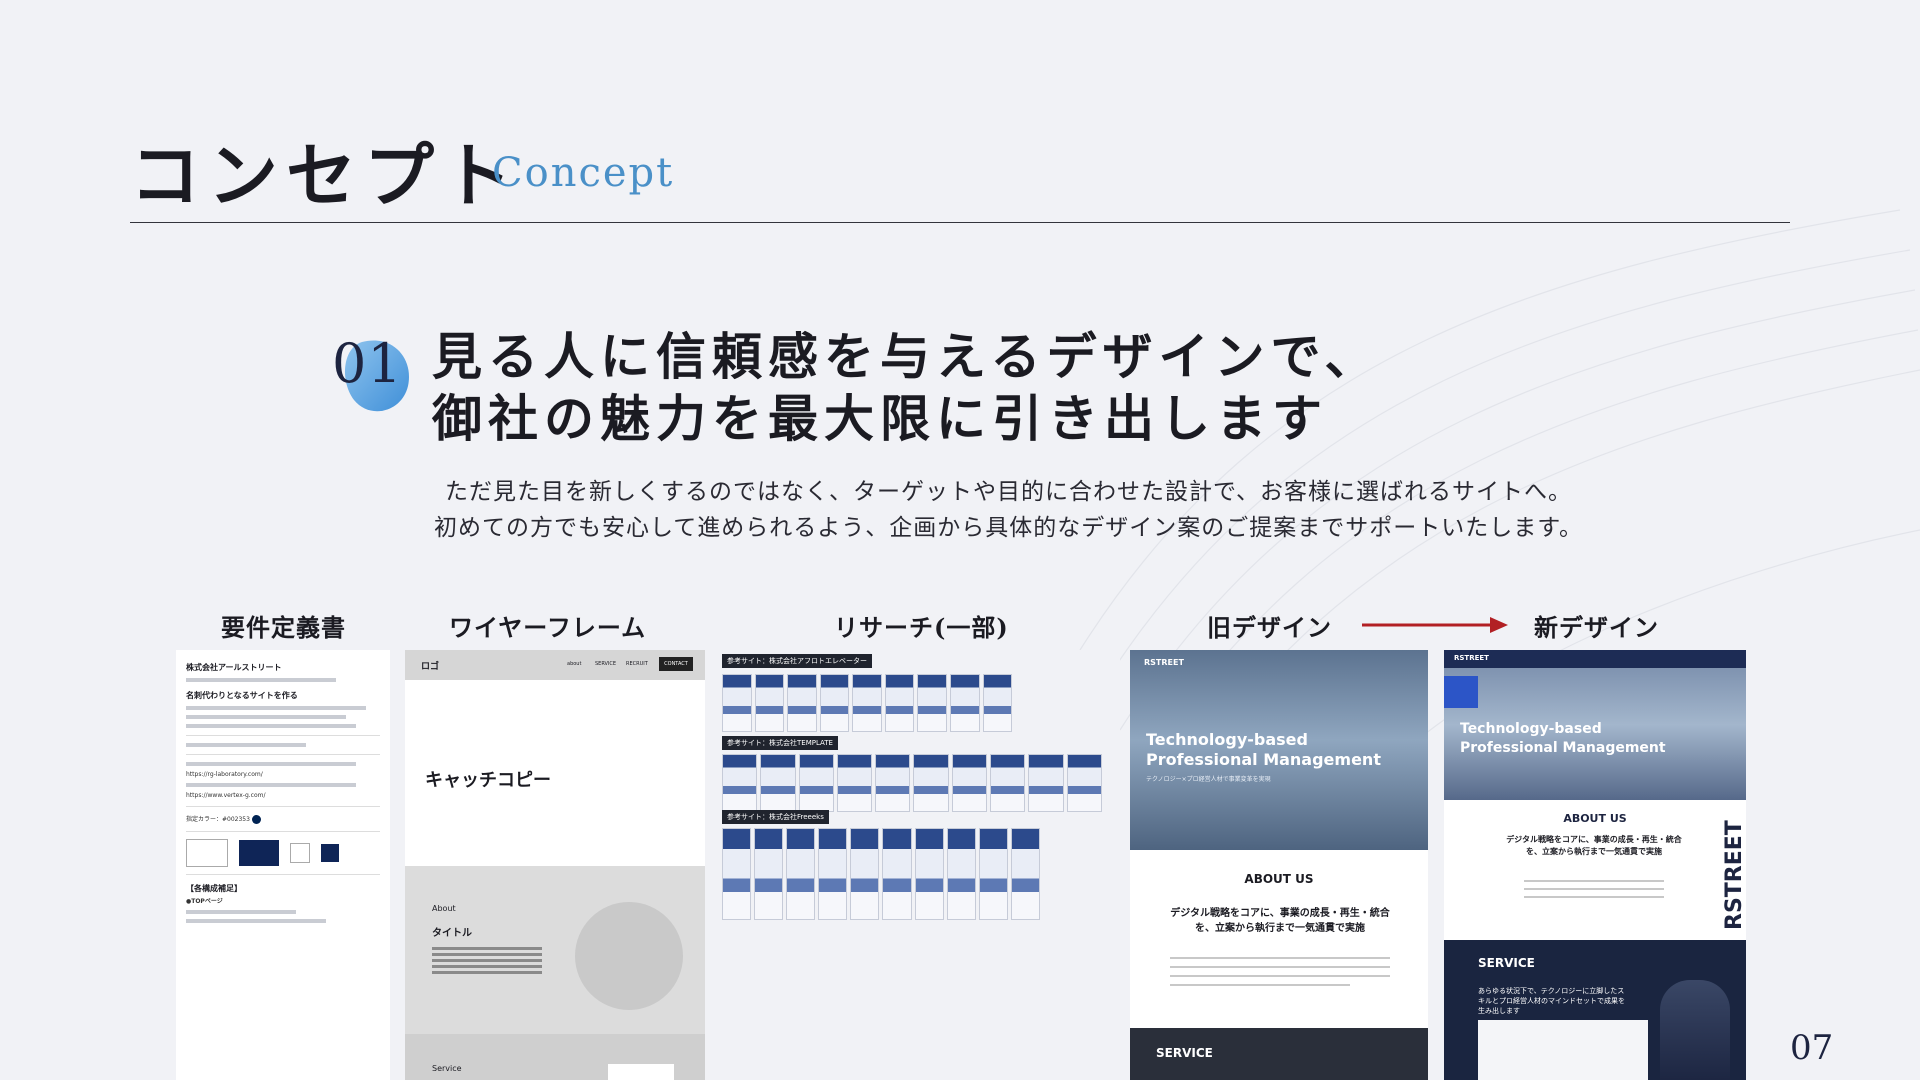 The width and height of the screenshot is (1920, 1080). What do you see at coordinates (797, 661) in the screenshot?
I see `research-tag-1: 参考サイト：株式会社アフロトエレベーター` at bounding box center [797, 661].